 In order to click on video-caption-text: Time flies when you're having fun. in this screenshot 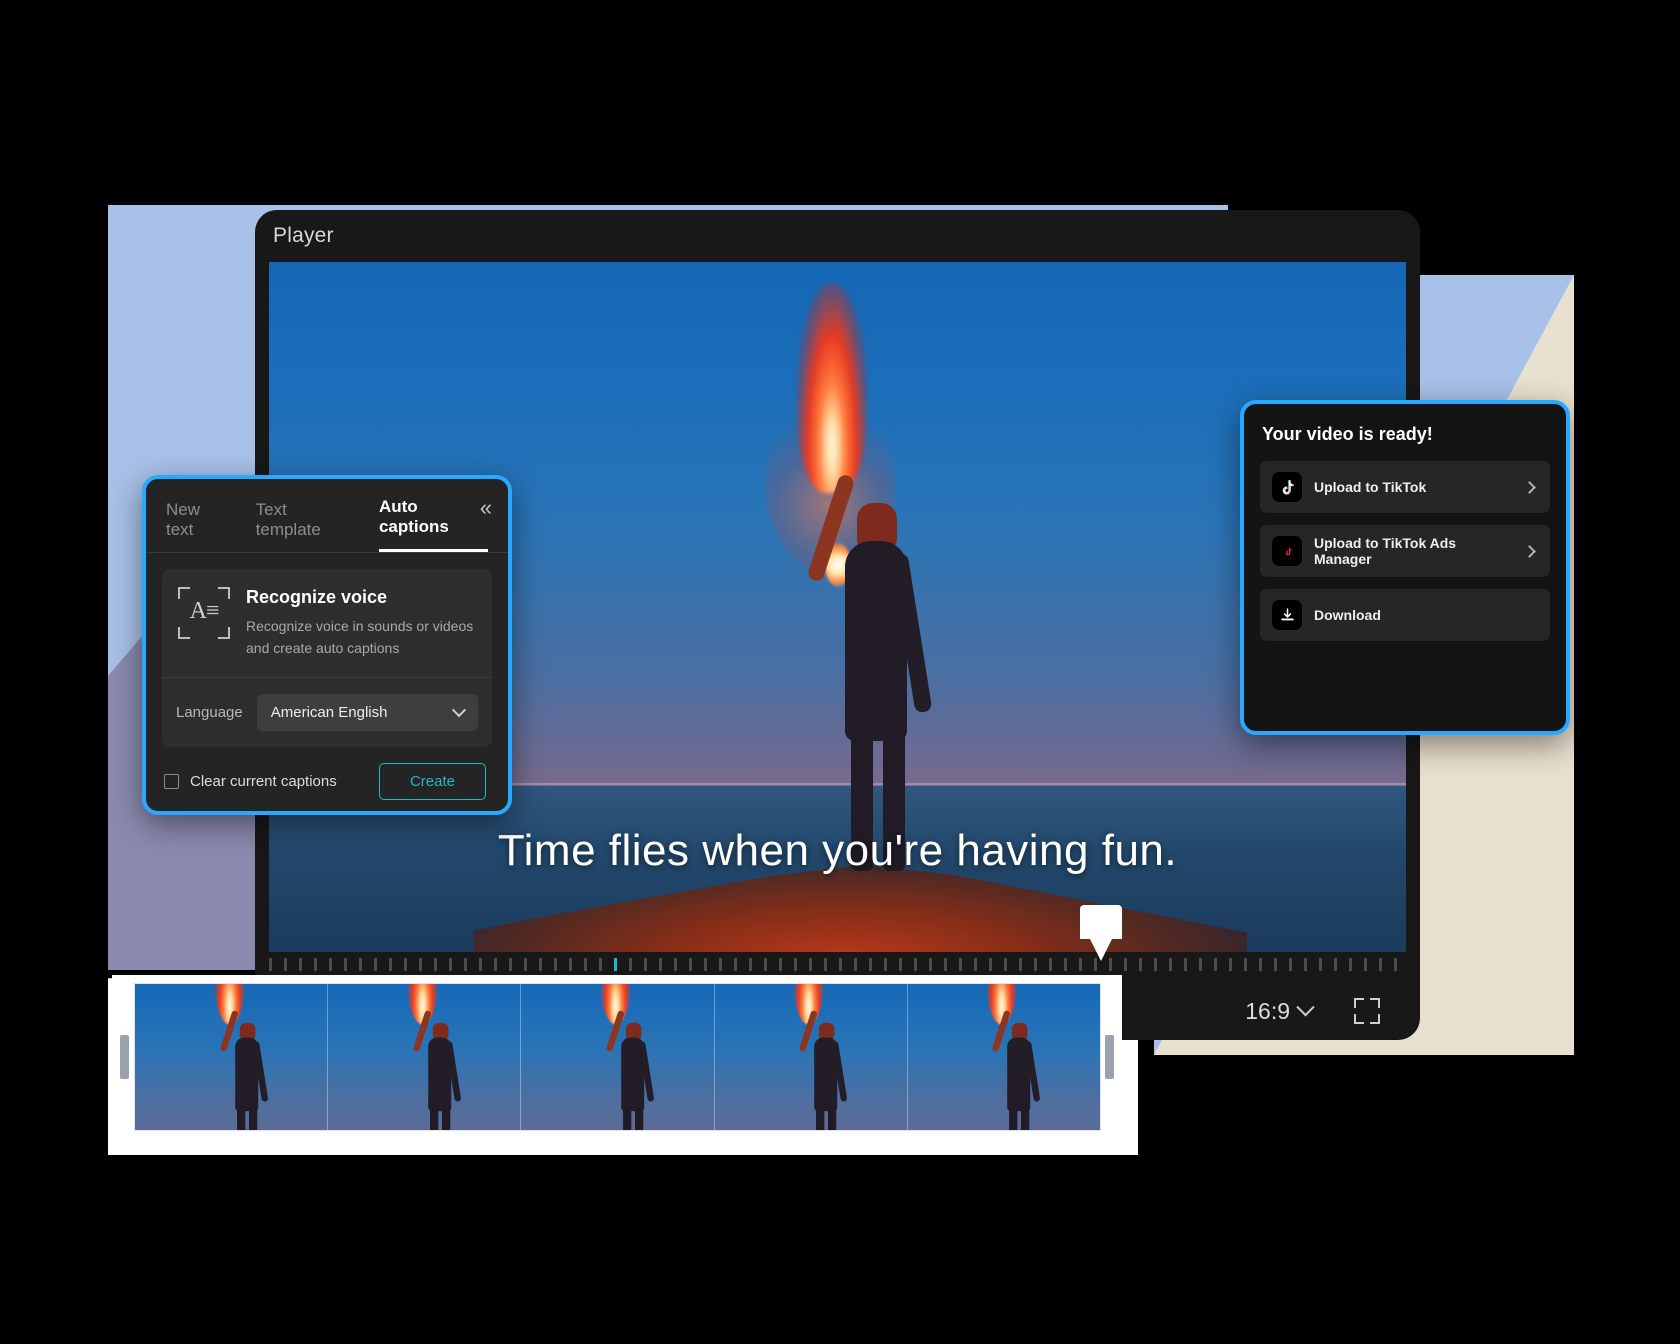, I will do `click(837, 850)`.